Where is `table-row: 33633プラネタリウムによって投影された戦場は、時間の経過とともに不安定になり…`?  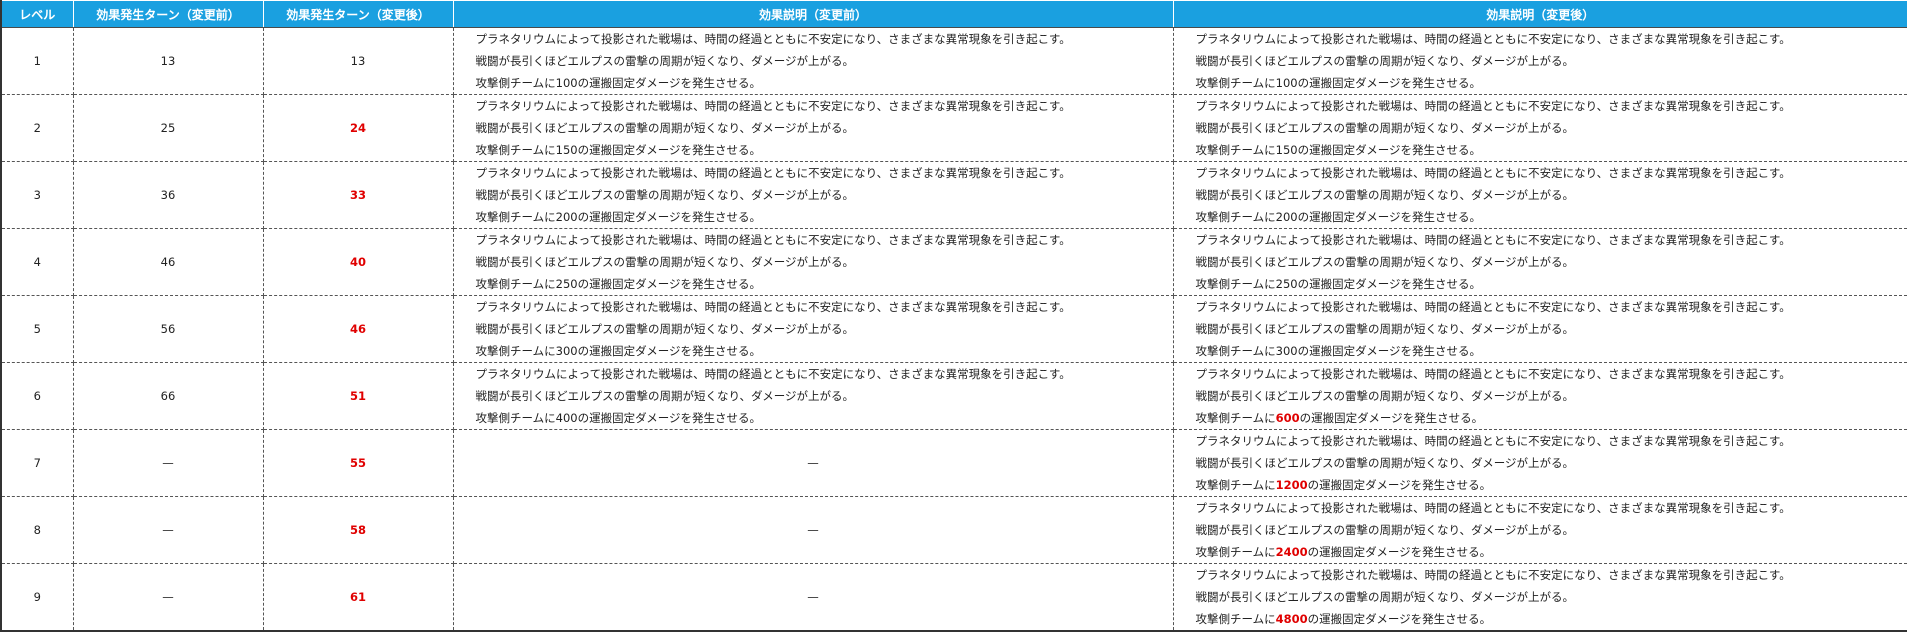 table-row: 33633プラネタリウムによって投影された戦場は、時間の経過とともに不安定になり… is located at coordinates (954, 195).